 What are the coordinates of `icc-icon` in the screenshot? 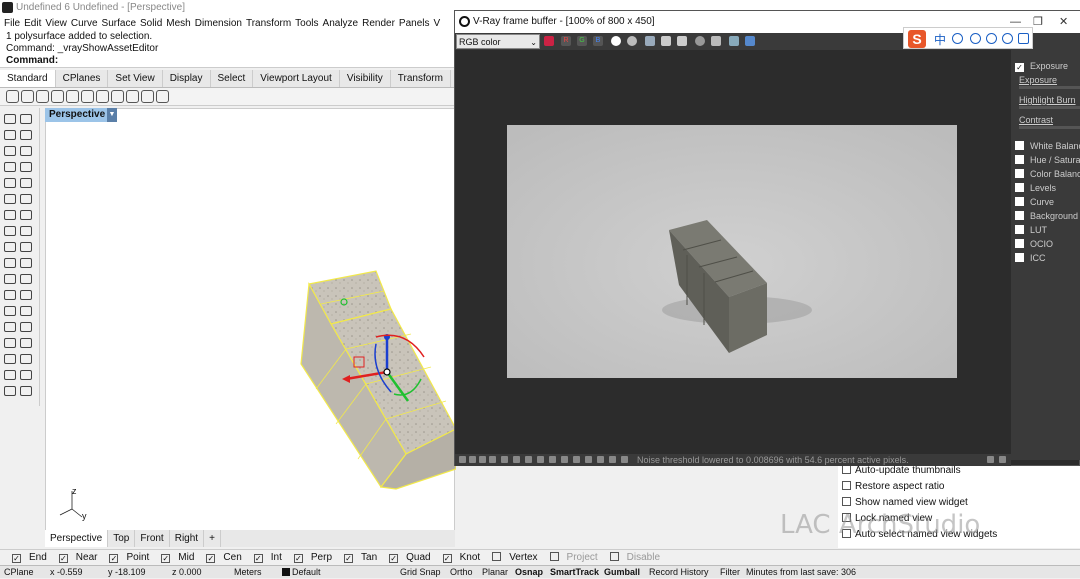 It's located at (552, 459).